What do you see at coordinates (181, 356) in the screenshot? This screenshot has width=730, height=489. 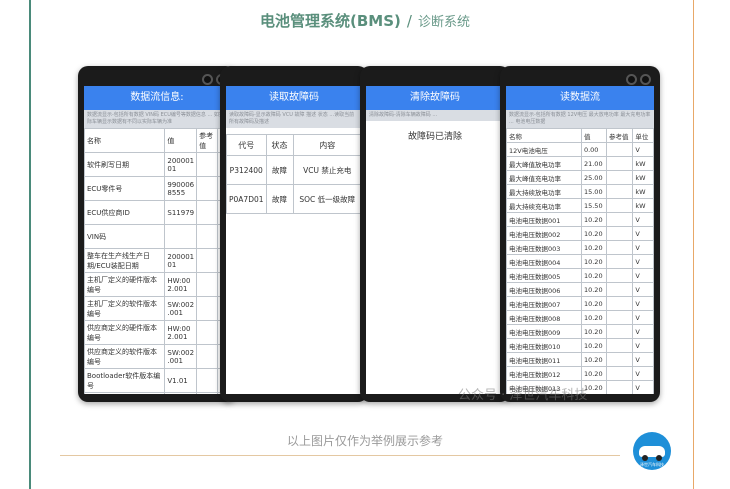 I see `table-cell: SW:002 .001` at bounding box center [181, 356].